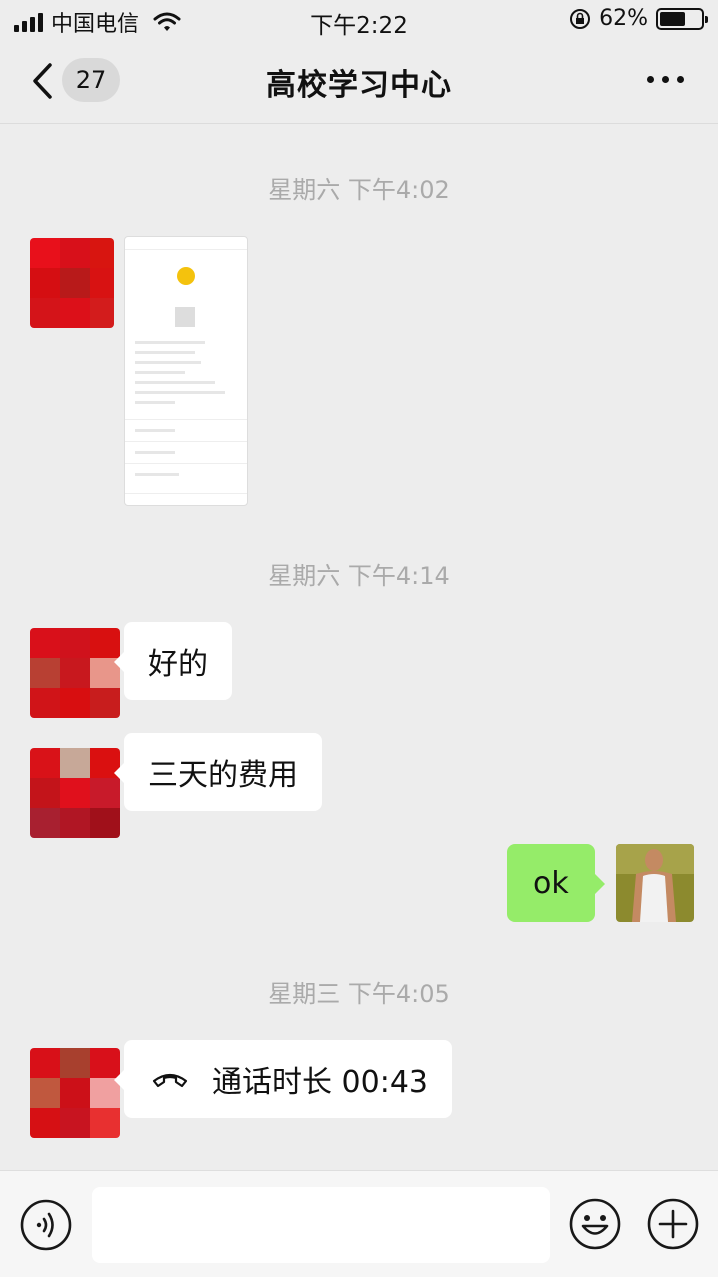 The image size is (718, 1277). What do you see at coordinates (320, 1082) in the screenshot?
I see `call-duration-text: 通话时长 00:43` at bounding box center [320, 1082].